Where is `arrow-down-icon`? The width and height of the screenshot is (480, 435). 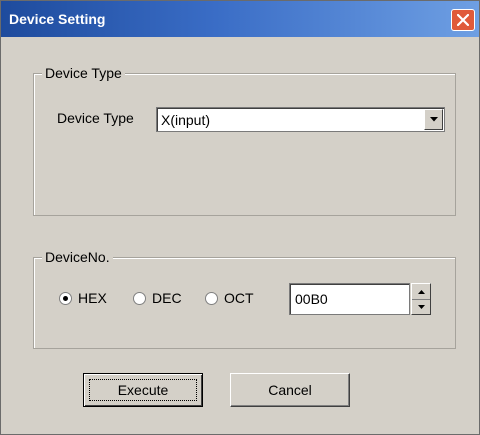 arrow-down-icon is located at coordinates (421, 306).